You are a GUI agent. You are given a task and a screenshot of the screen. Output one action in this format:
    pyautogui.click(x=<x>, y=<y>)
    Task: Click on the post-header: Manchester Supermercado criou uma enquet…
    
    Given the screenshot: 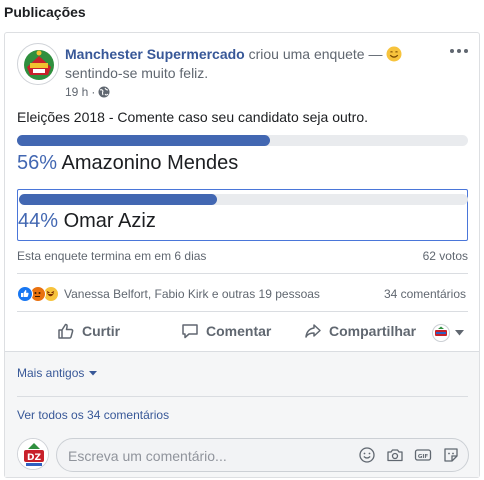 What is the action you would take?
    pyautogui.click(x=255, y=64)
    